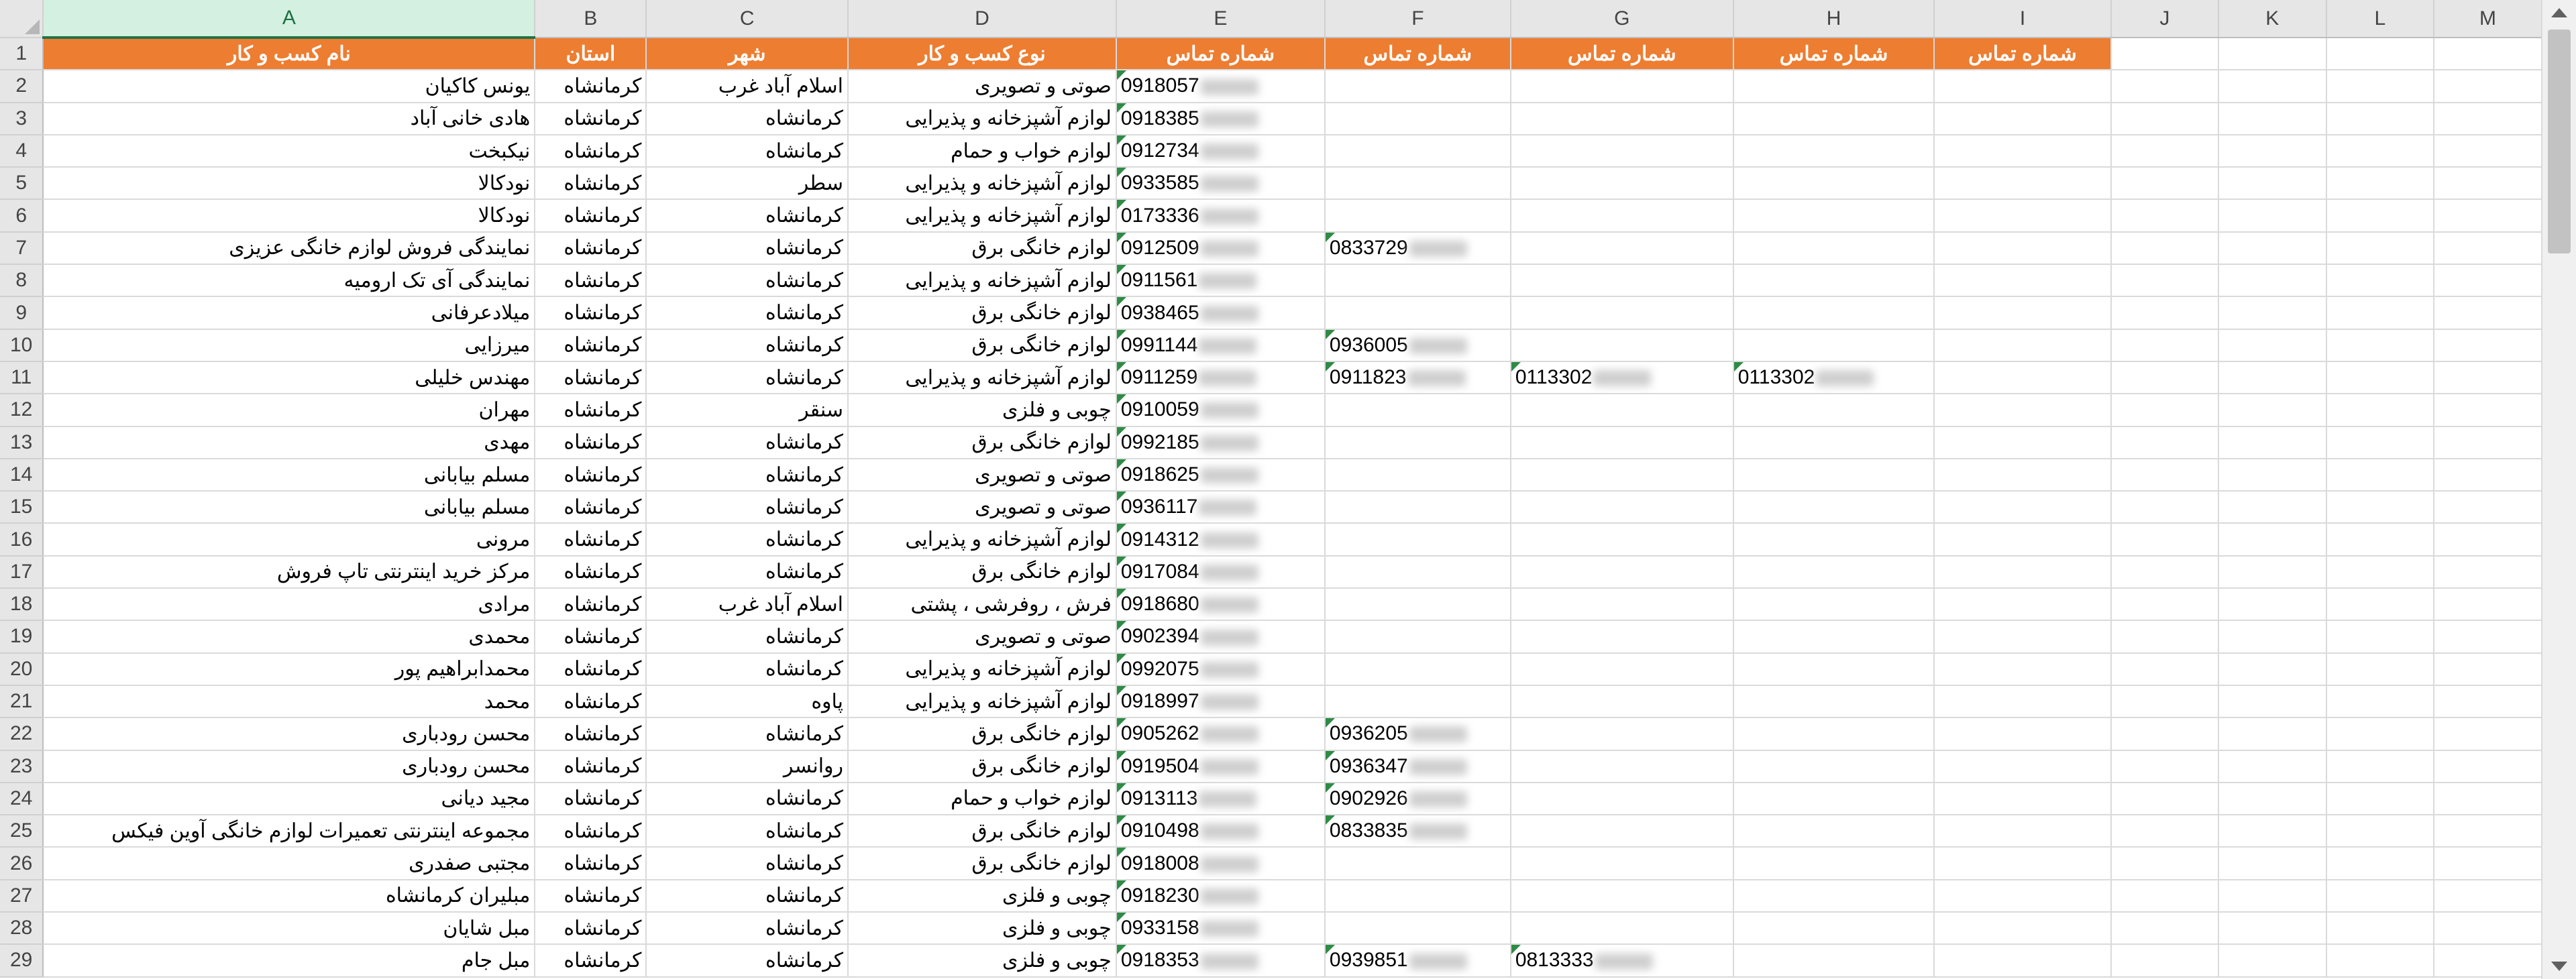  I want to click on header-cell: شماره تماس, so click(2023, 55).